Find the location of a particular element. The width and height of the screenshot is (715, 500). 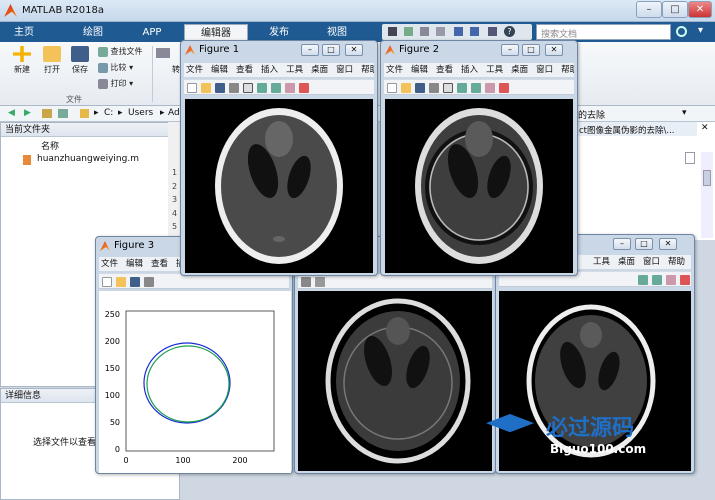

path-dropdown-icon: ▾ is located at coordinates (684, 113).